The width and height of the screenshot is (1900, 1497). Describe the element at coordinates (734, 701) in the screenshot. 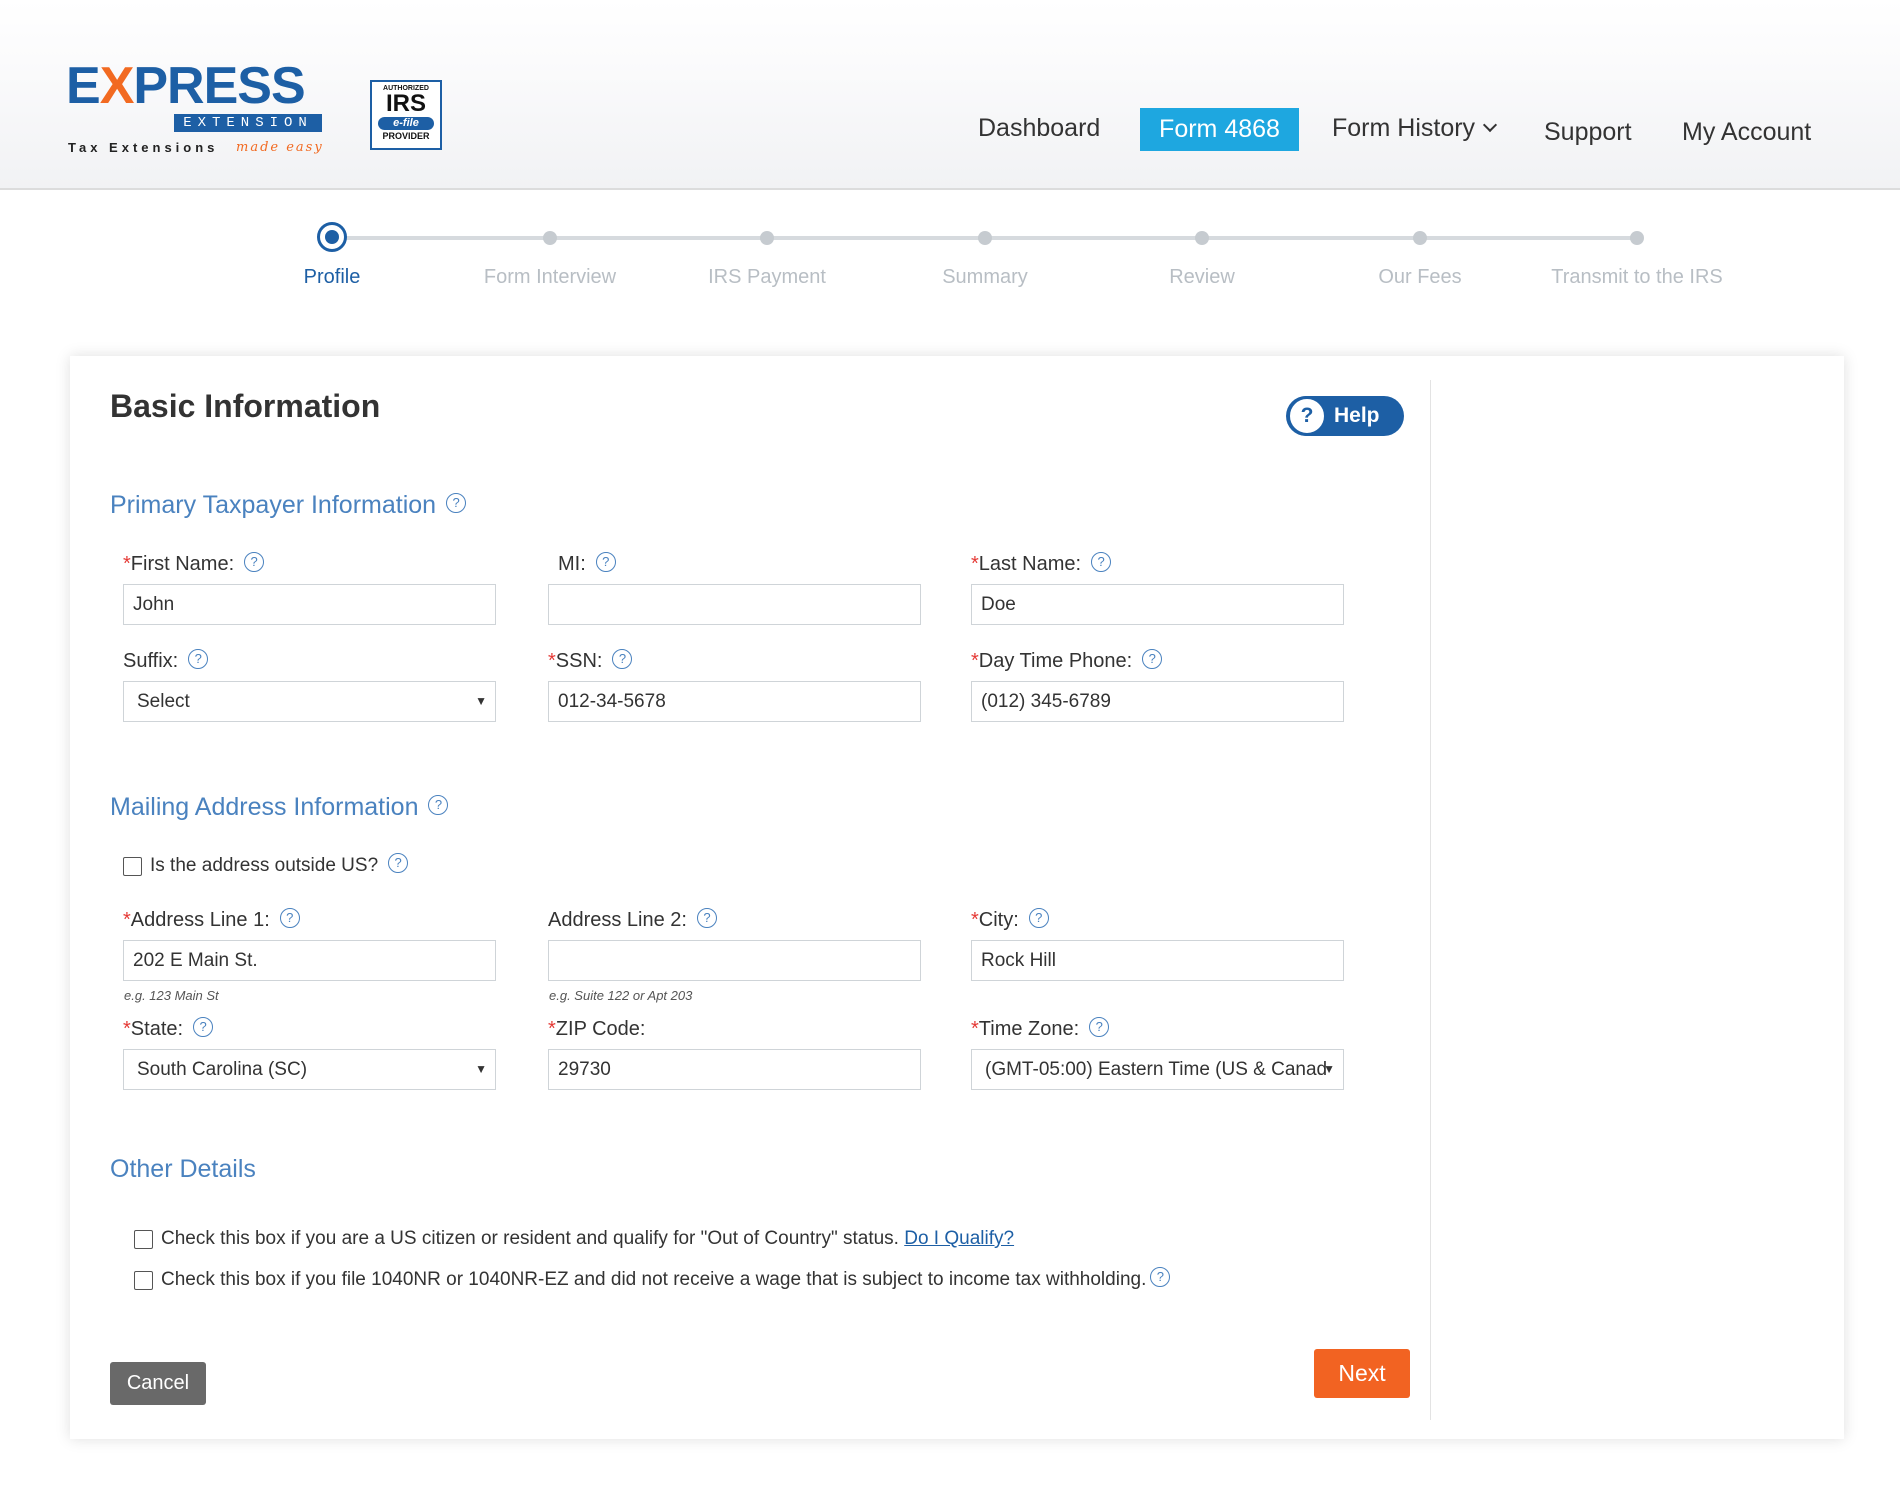

I see `ssn-input: 012-34-5678` at that location.